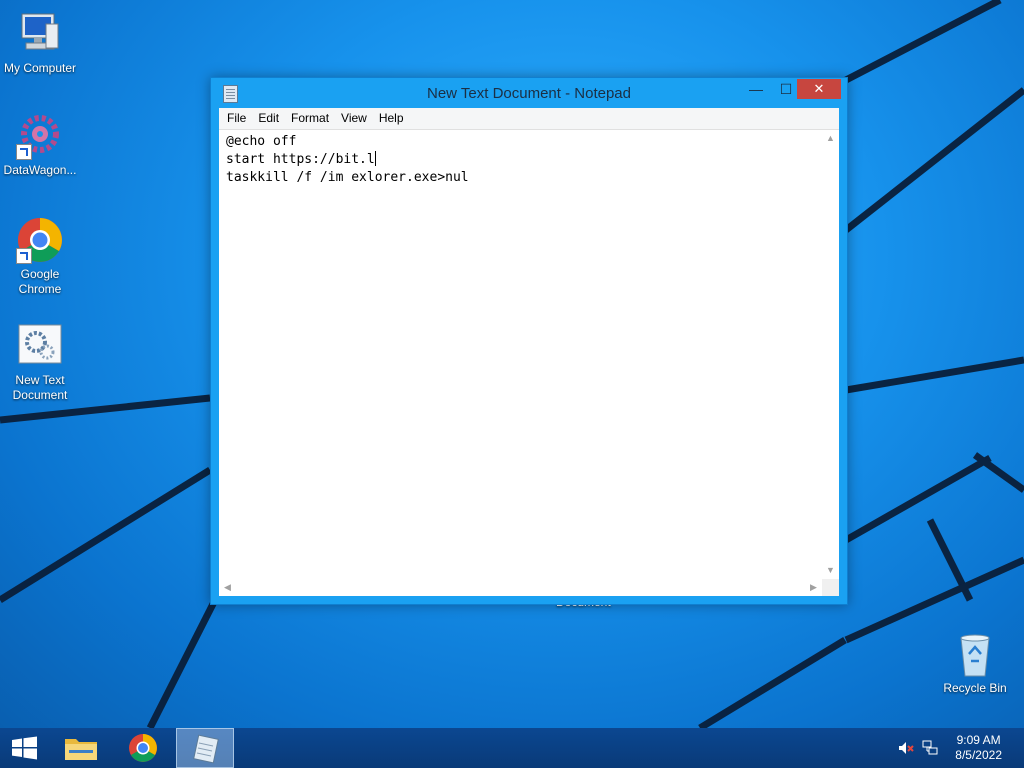  I want to click on menu-view: View, so click(354, 118).